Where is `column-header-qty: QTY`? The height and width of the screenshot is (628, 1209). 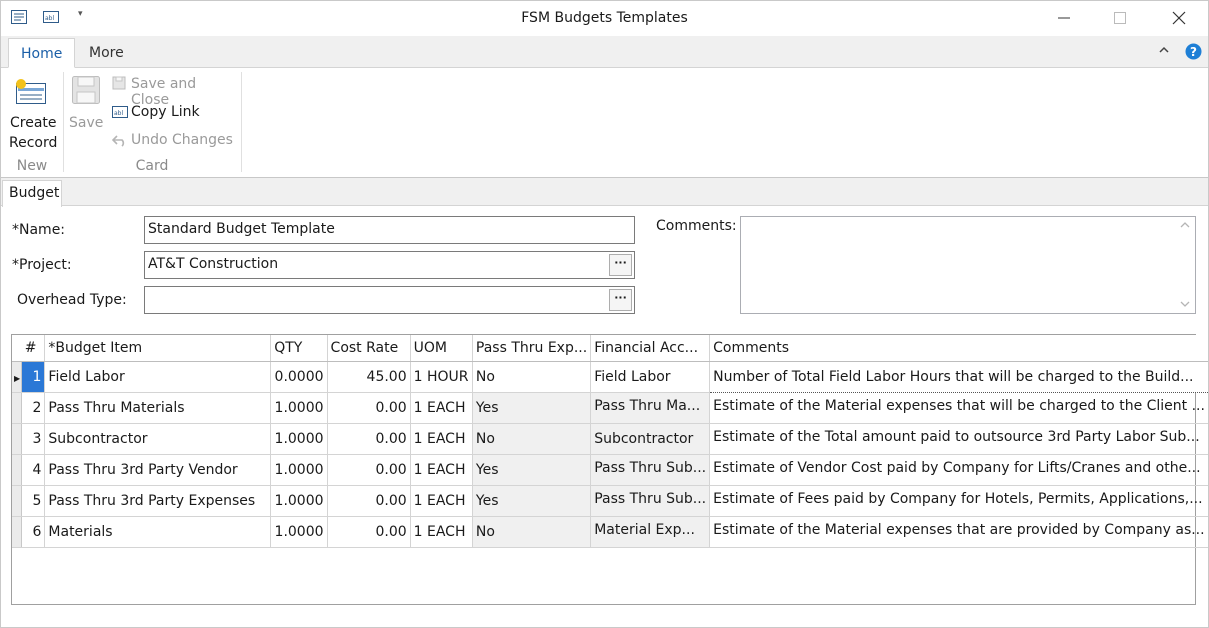
column-header-qty: QTY is located at coordinates (299, 348).